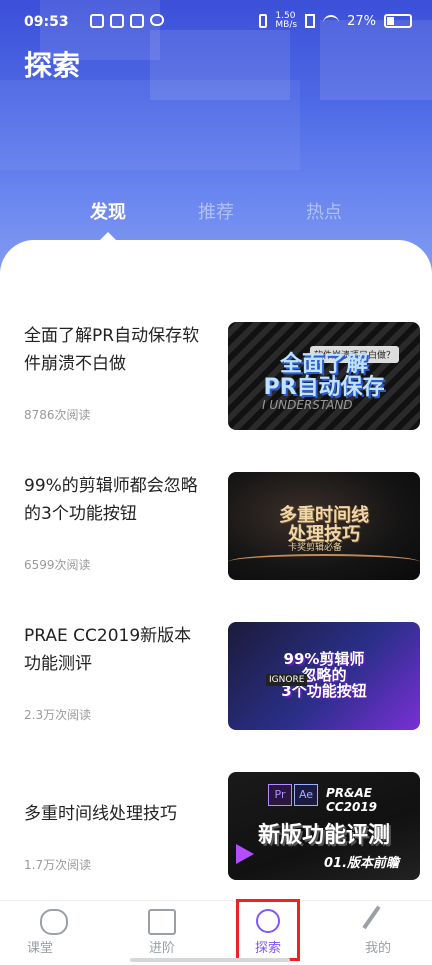  Describe the element at coordinates (57, 415) in the screenshot. I see `read-count: 8786次阅读` at that location.